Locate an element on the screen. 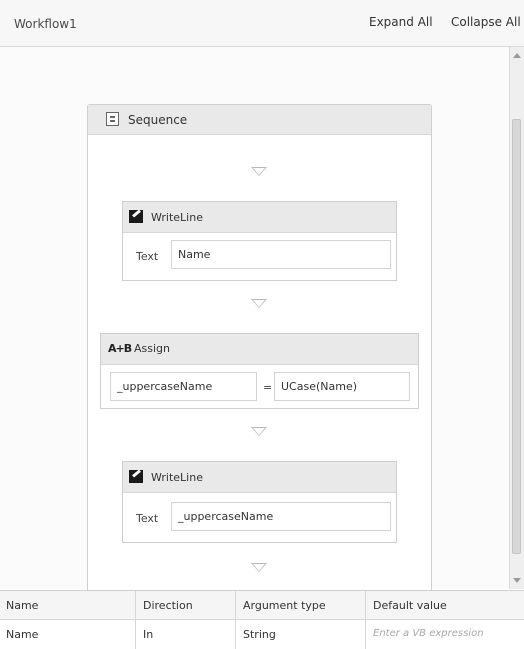  collapse-all-button: Collapse All is located at coordinates (486, 22).